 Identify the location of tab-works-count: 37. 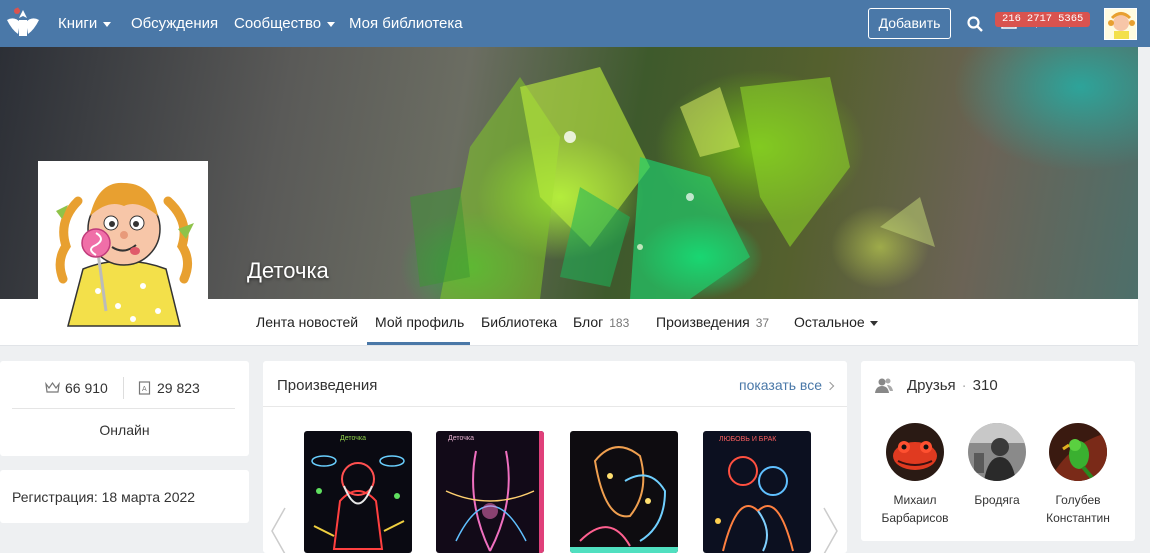
(762, 323).